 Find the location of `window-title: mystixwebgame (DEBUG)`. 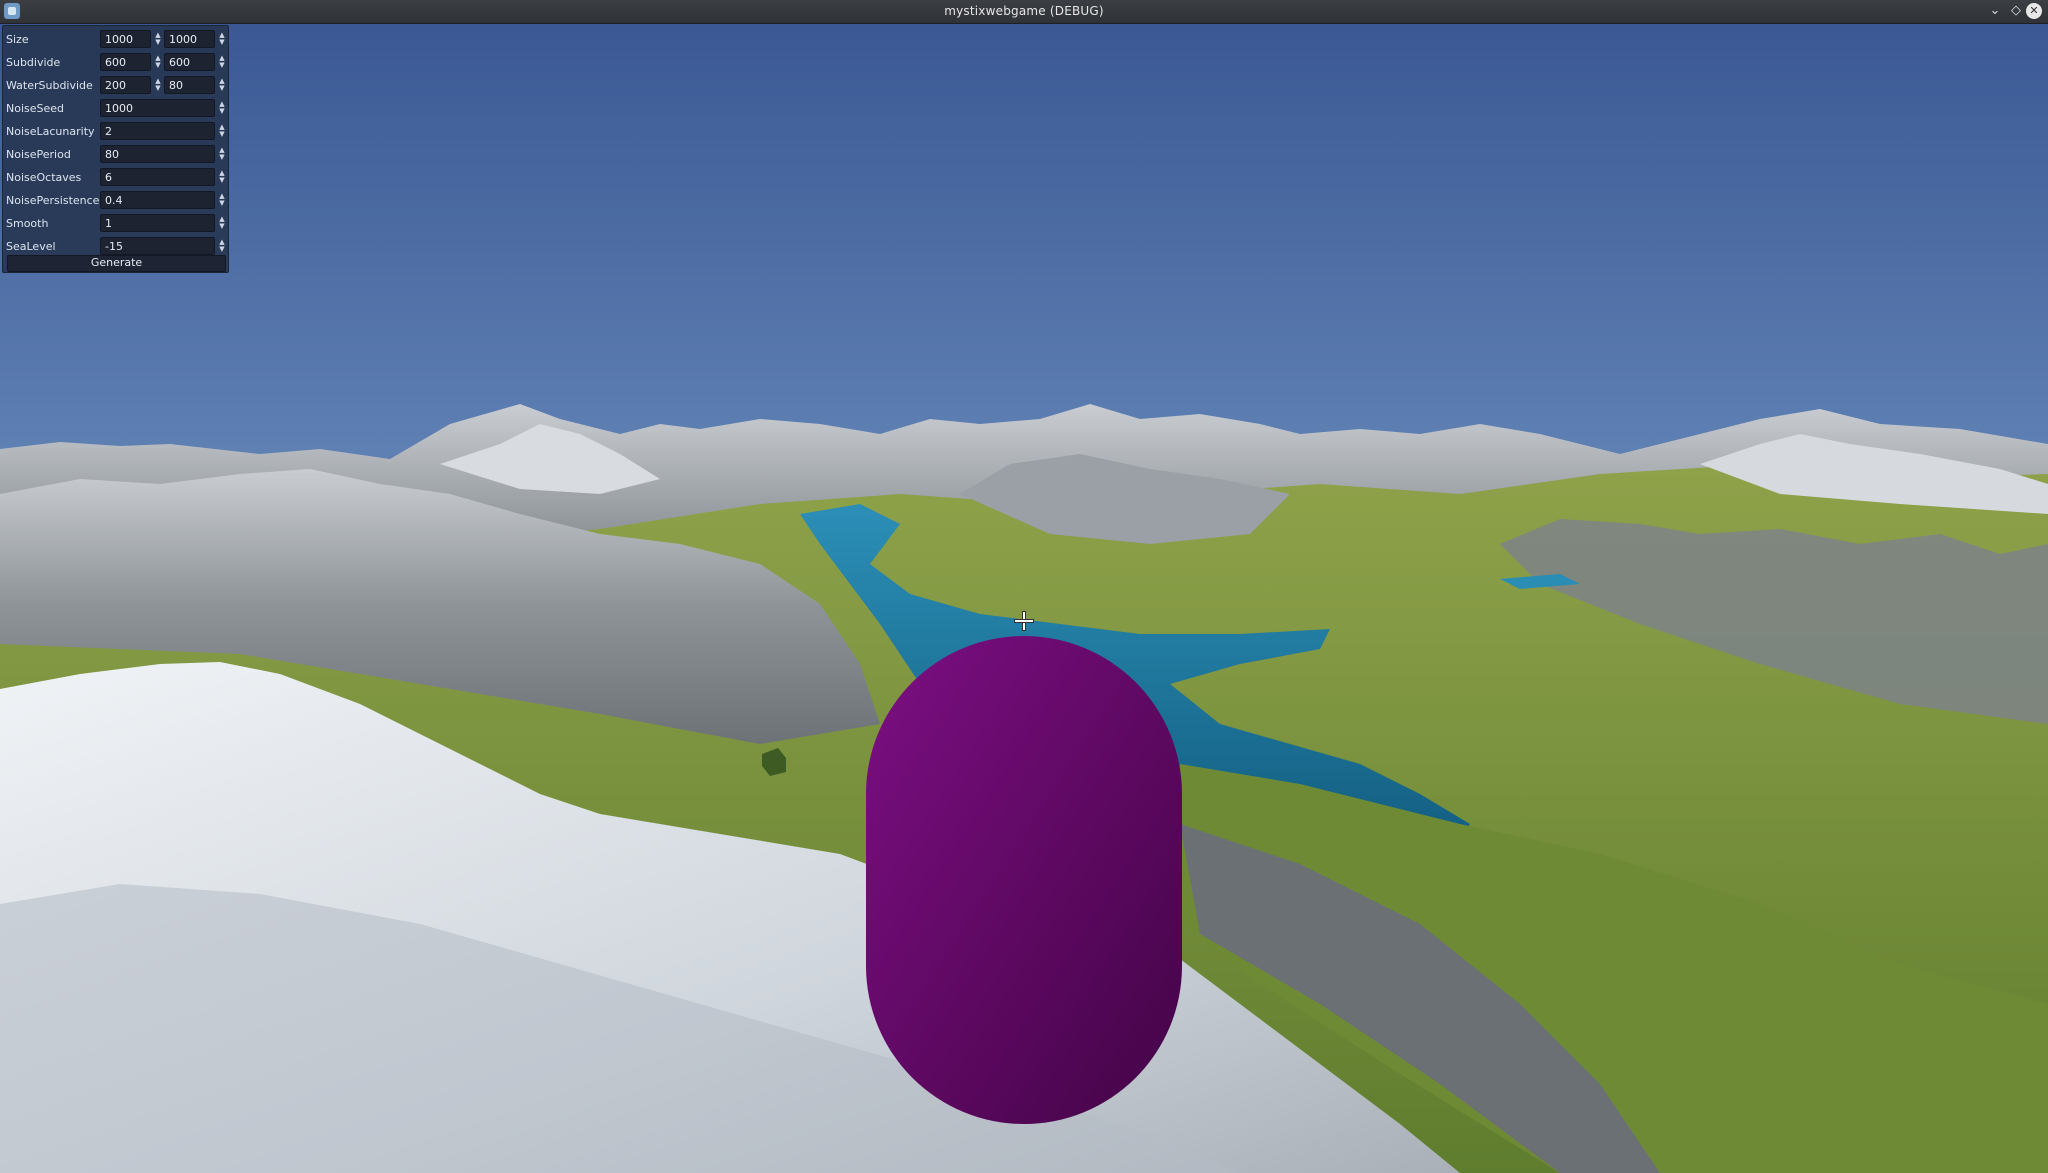

window-title: mystixwebgame (DEBUG) is located at coordinates (1024, 11).